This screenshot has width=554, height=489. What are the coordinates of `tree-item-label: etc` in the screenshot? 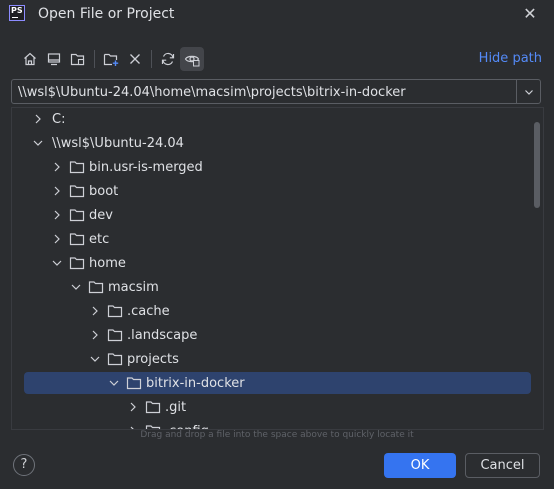 It's located at (99, 239).